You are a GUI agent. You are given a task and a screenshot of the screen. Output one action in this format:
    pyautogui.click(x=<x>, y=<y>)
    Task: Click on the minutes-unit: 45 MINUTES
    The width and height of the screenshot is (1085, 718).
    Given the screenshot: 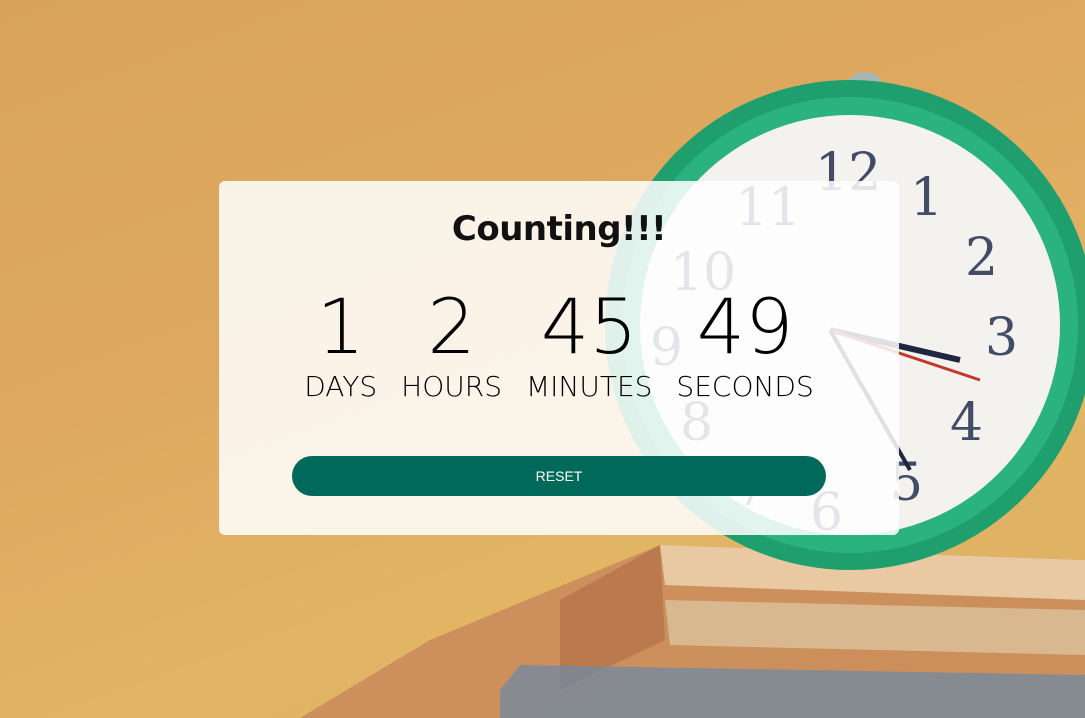 What is the action you would take?
    pyautogui.click(x=589, y=344)
    